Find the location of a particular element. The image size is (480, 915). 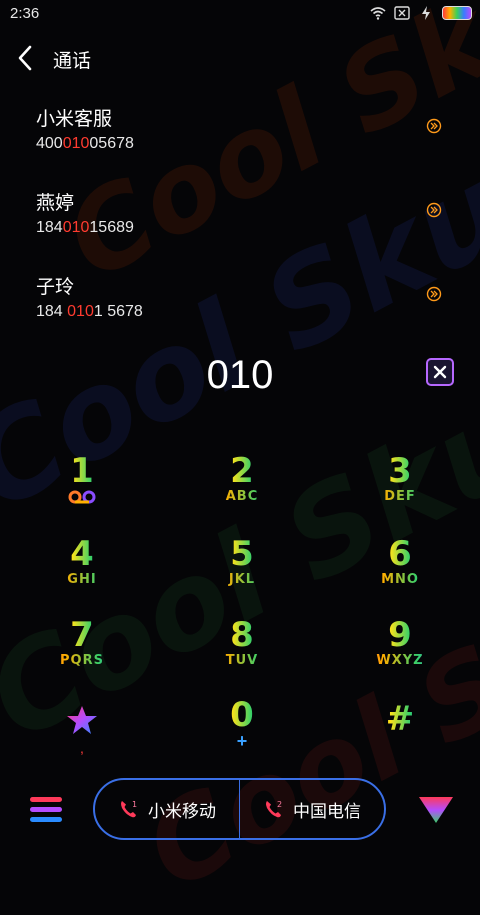

header: 通话 is located at coordinates (240, 58).